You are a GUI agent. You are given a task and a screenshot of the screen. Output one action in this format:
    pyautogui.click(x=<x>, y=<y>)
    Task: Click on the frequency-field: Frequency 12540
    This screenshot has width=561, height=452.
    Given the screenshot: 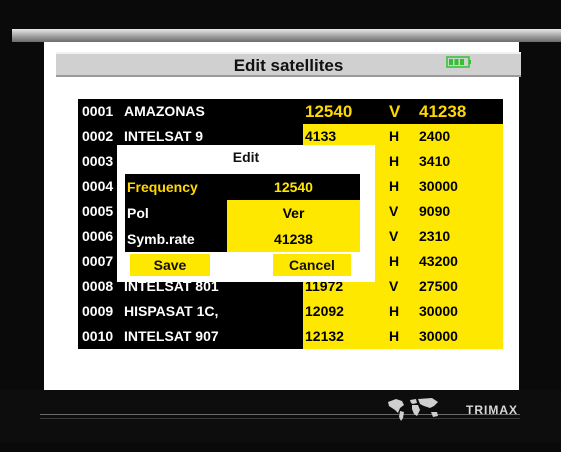 What is the action you would take?
    pyautogui.click(x=242, y=187)
    